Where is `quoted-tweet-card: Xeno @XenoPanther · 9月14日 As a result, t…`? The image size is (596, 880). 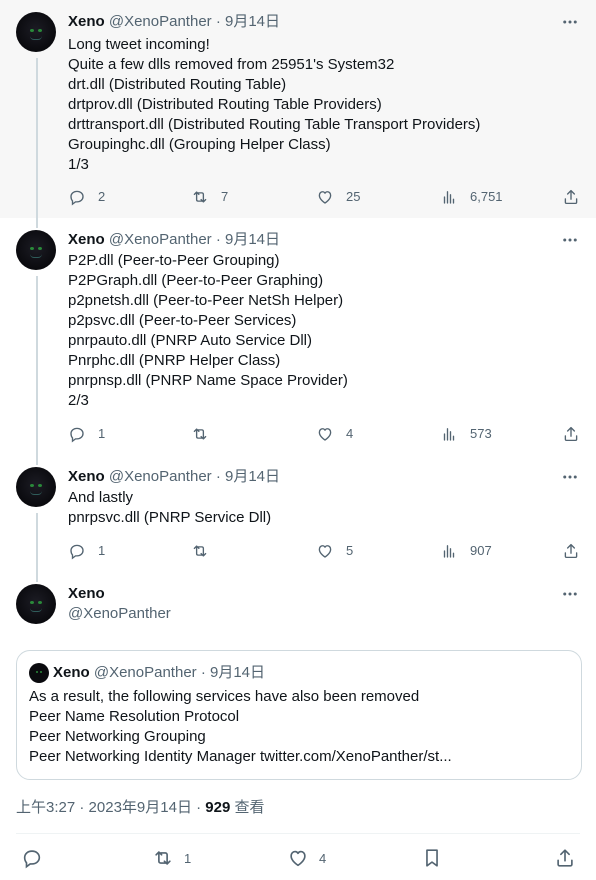
quoted-tweet-card: Xeno @XenoPanther · 9月14日 As a result, t… is located at coordinates (299, 715).